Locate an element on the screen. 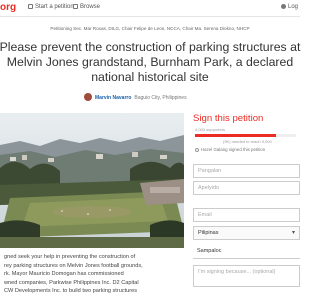 This screenshot has height=300, width=320. grid-icon is located at coordinates (75, 6).